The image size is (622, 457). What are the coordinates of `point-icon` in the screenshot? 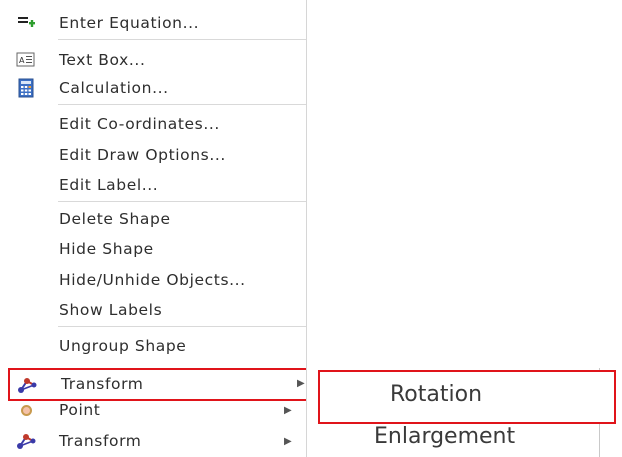 It's located at (26, 410).